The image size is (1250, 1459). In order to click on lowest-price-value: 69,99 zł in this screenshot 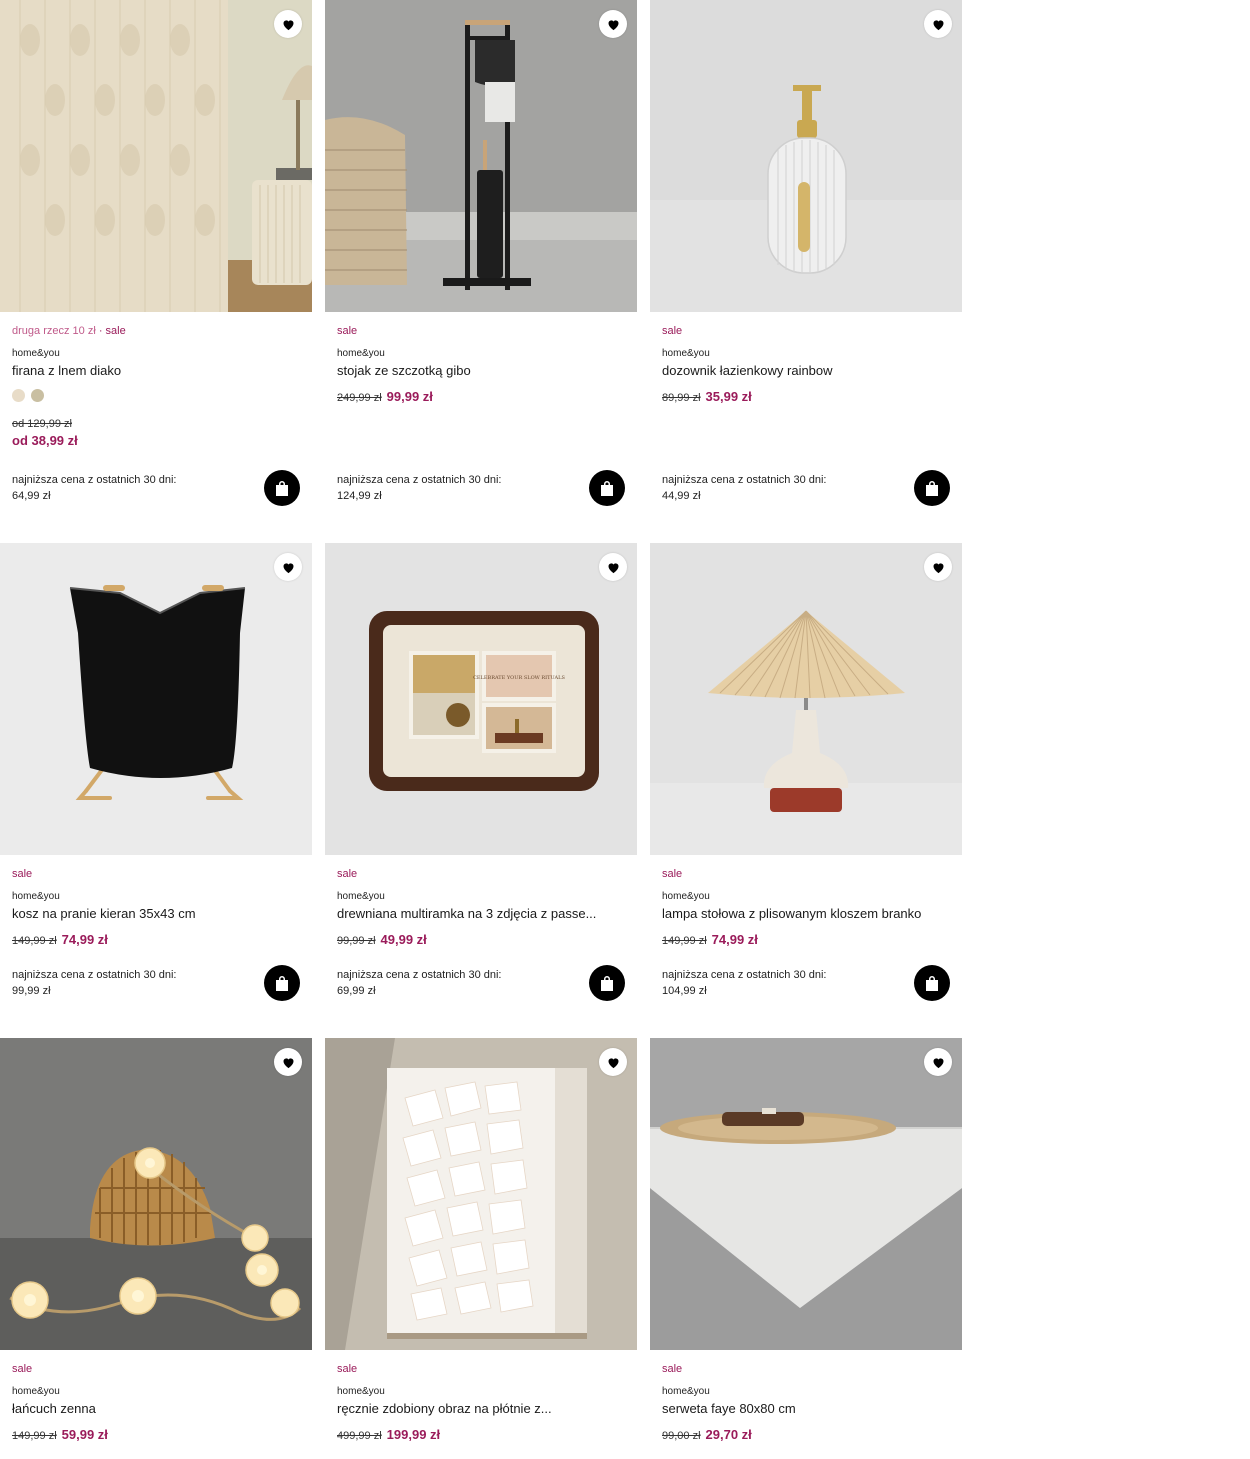, I will do `click(356, 991)`.